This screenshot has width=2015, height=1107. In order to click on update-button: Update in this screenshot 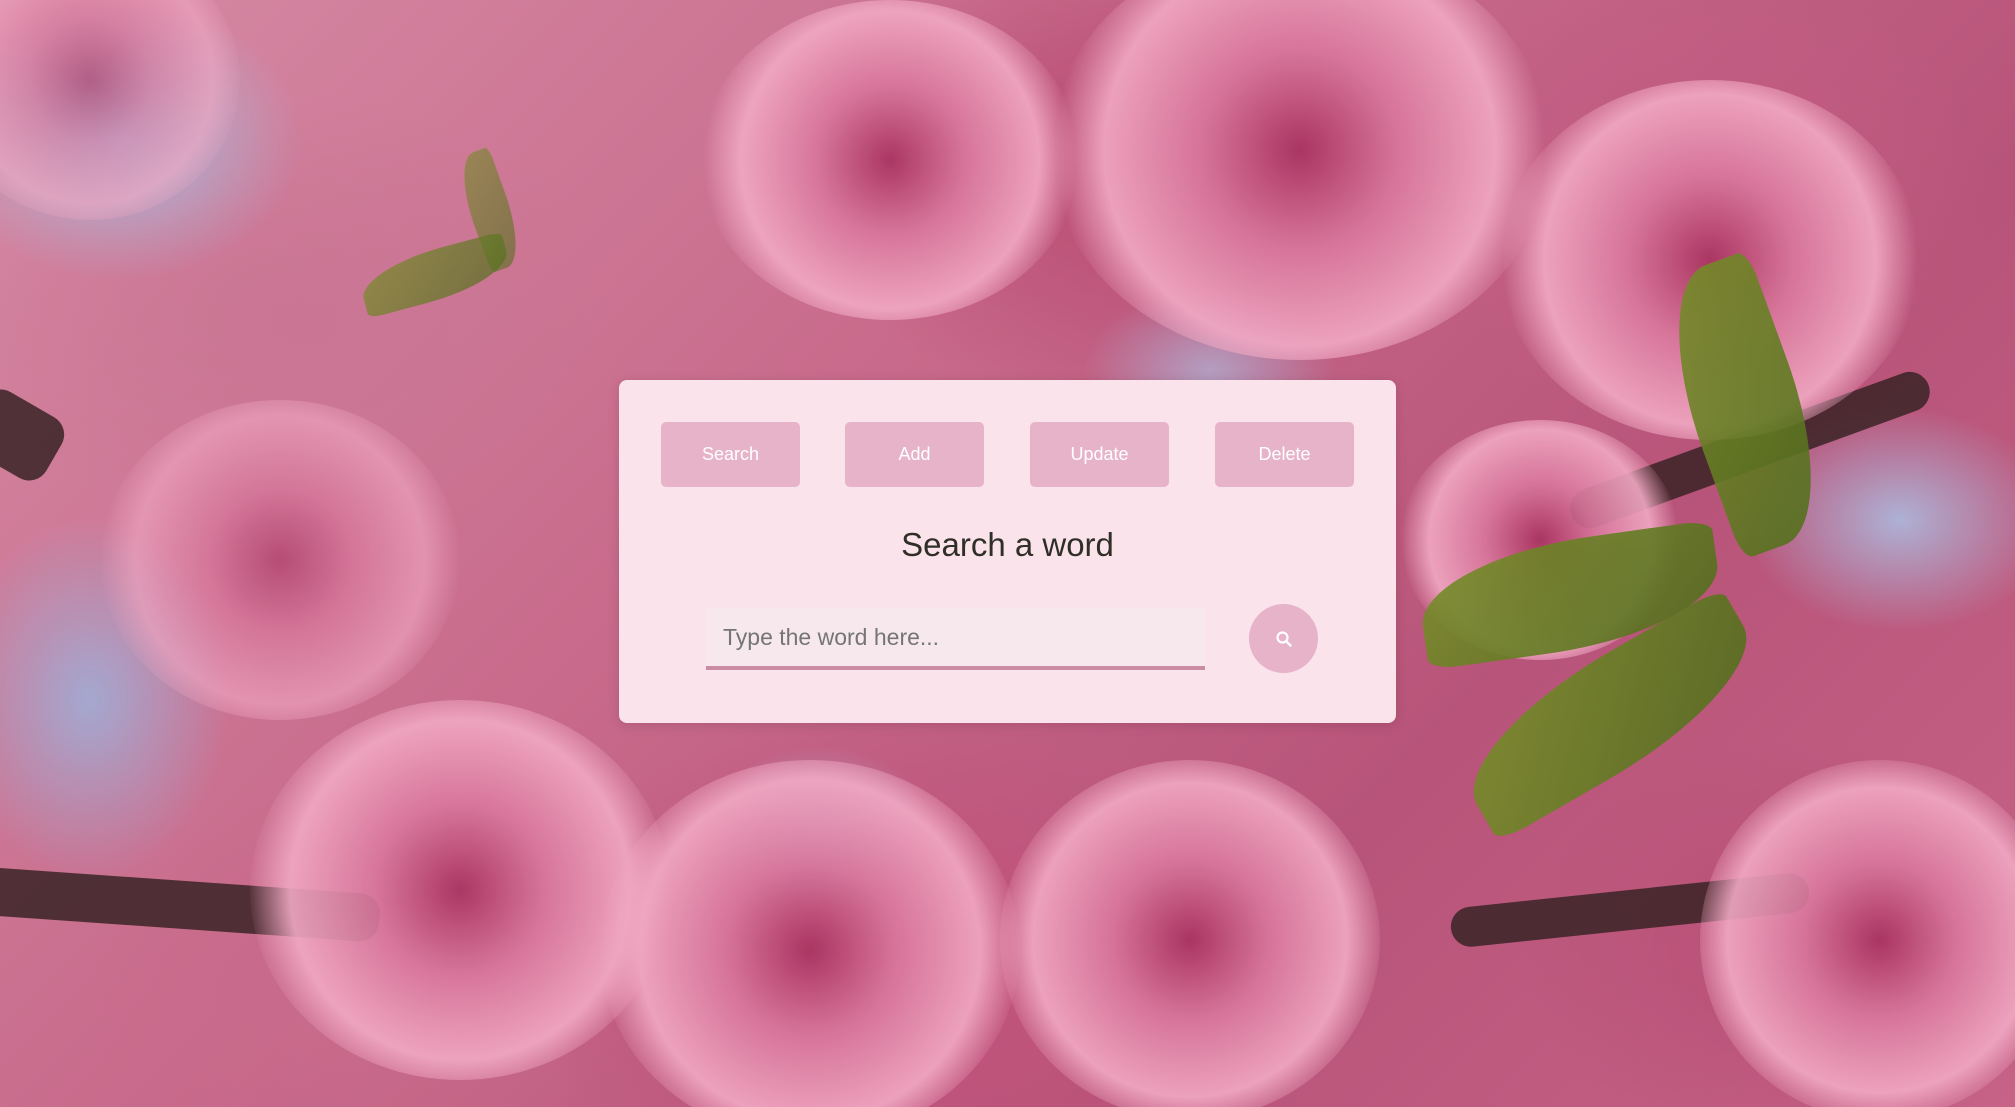, I will do `click(1099, 454)`.